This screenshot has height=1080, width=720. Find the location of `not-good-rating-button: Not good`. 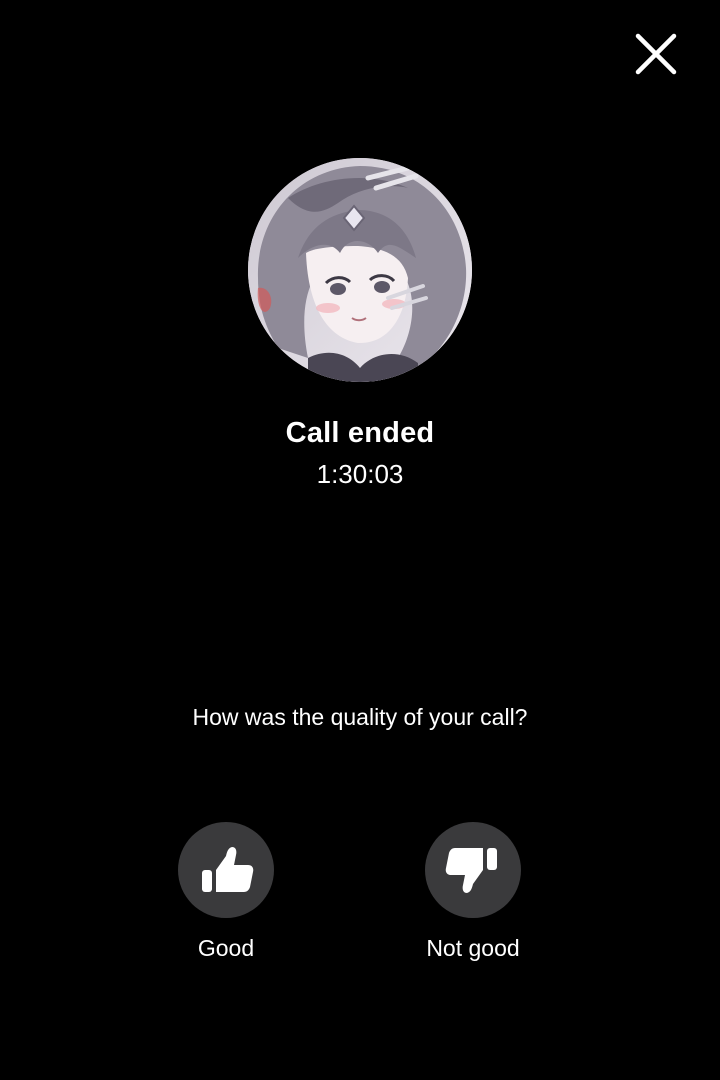

not-good-rating-button: Not good is located at coordinates (473, 892).